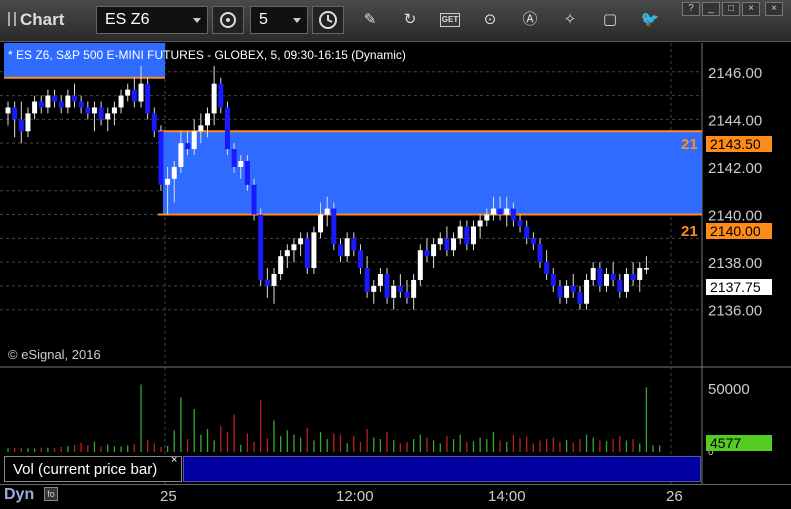  What do you see at coordinates (739, 287) in the screenshot?
I see `price-tag-last: 2137.75` at bounding box center [739, 287].